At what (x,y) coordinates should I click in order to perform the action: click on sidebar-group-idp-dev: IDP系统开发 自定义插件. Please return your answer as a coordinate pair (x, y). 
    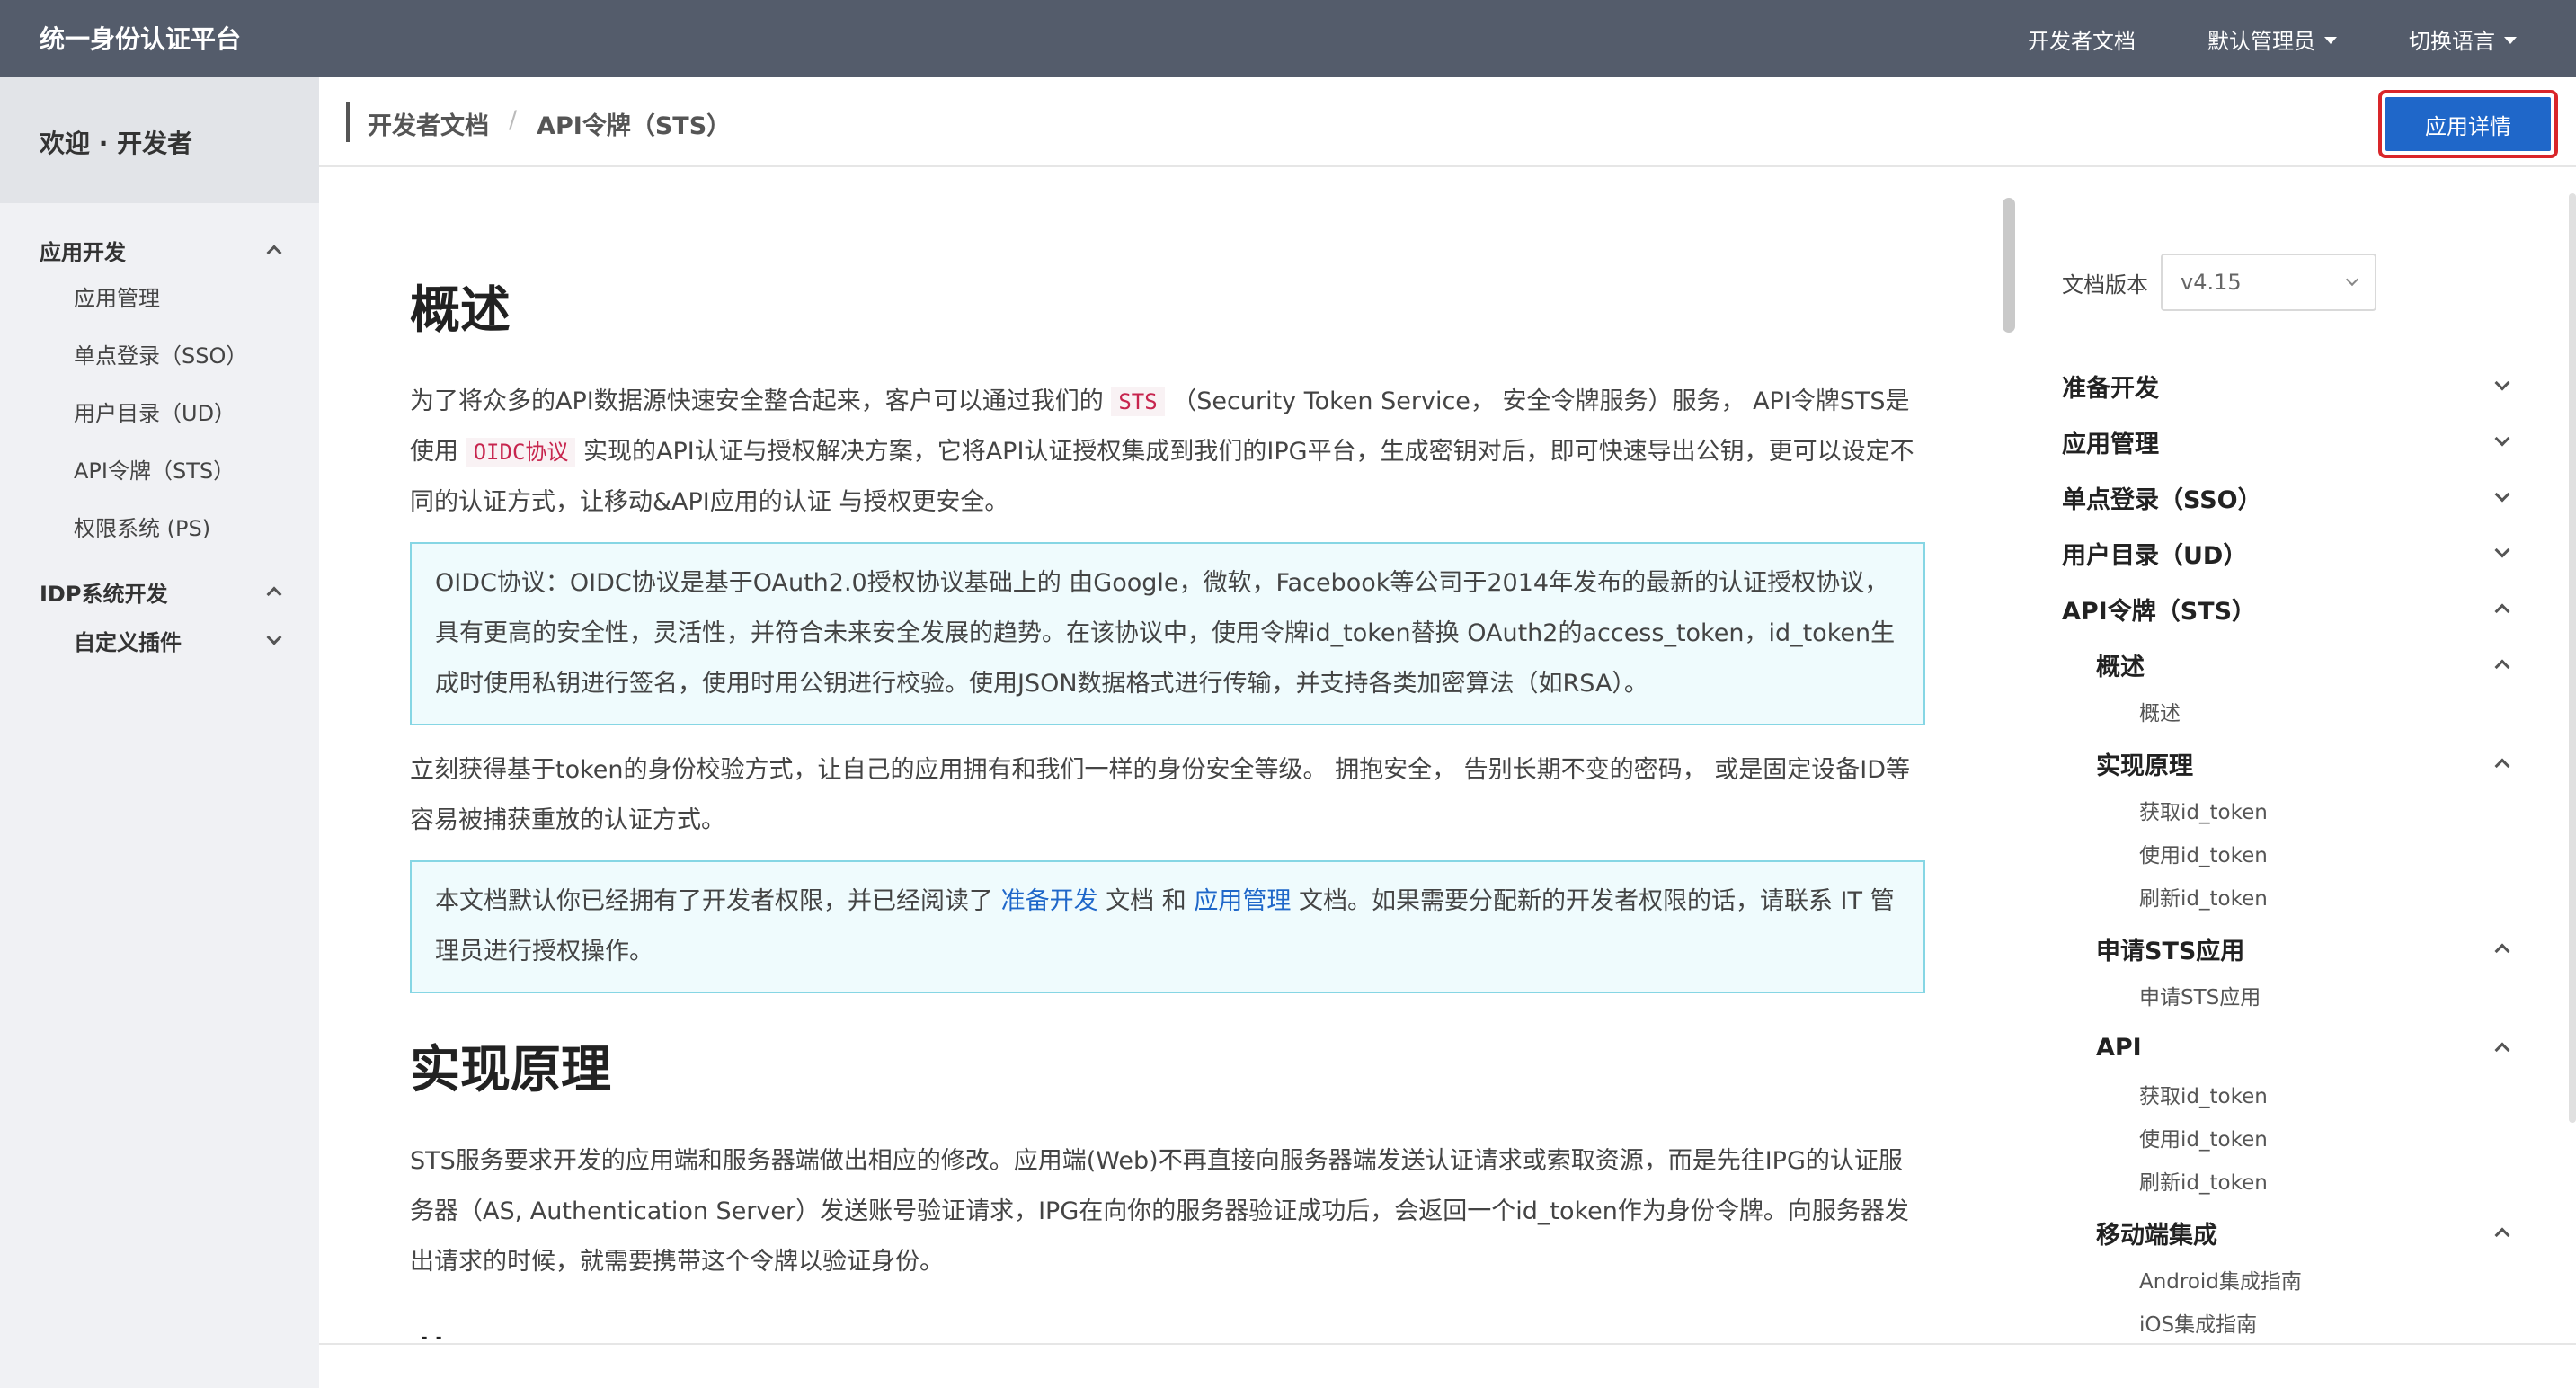
    Looking at the image, I should click on (159, 620).